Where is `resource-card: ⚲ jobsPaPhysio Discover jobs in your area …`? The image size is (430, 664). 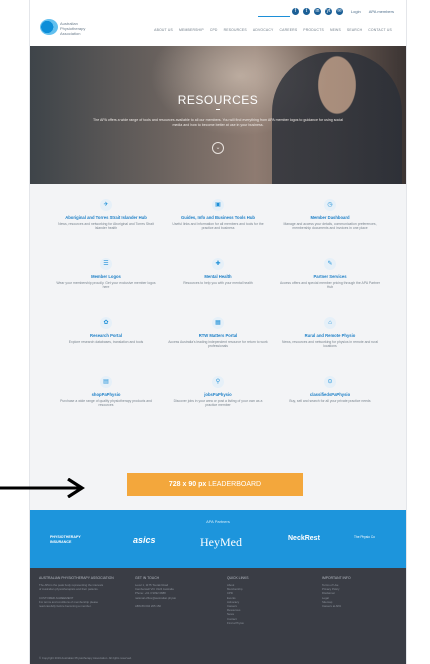
resource-card: ⚲ jobsPaPhysio Discover jobs in your area … is located at coordinates (218, 394).